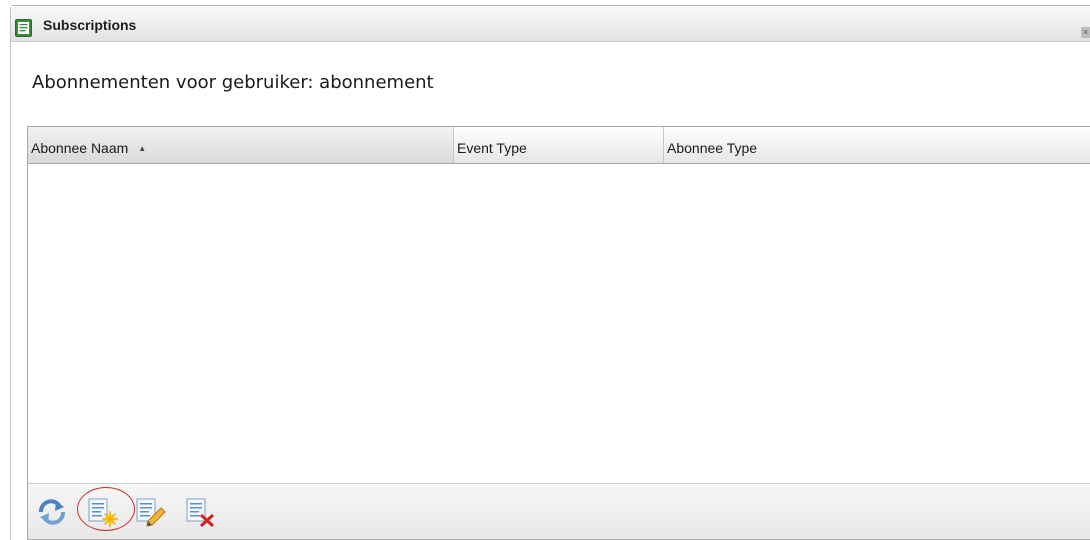 Image resolution: width=1090 pixels, height=540 pixels. I want to click on column-label: Abonnee Type, so click(712, 148).